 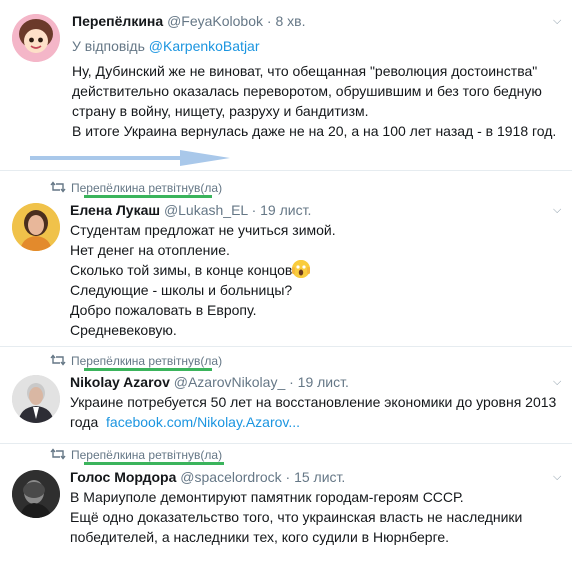 I want to click on reply-prefix: У відповідь, so click(x=108, y=46).